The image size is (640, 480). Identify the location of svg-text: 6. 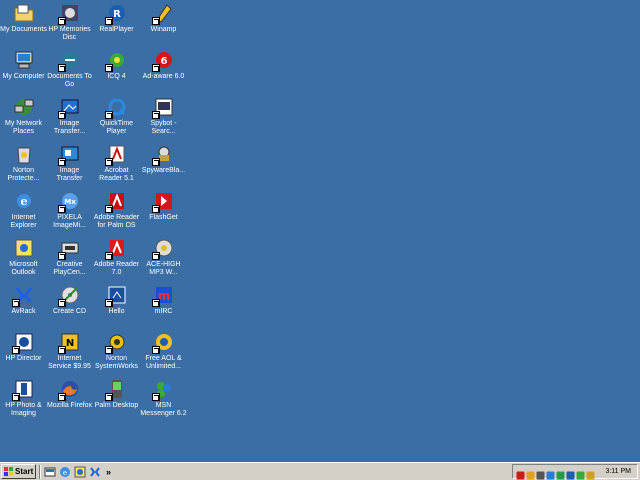
(163, 61).